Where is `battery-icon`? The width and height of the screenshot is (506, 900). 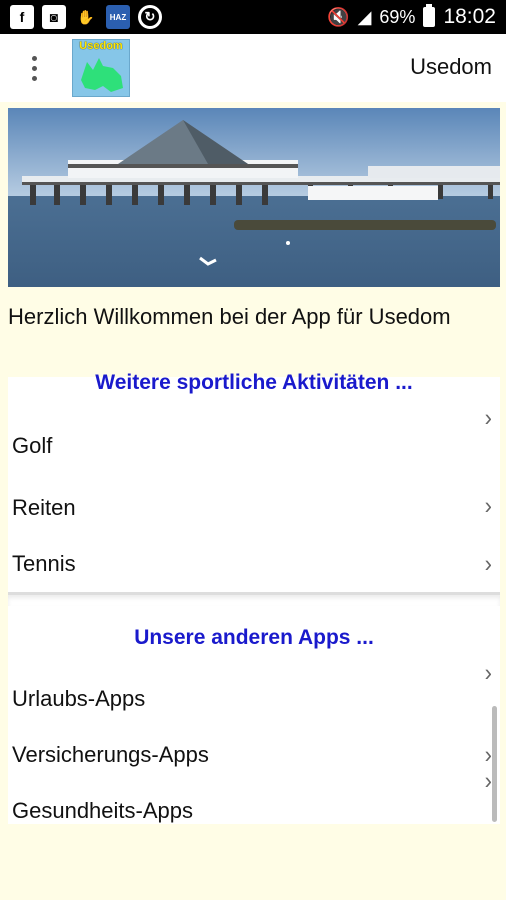 battery-icon is located at coordinates (429, 15).